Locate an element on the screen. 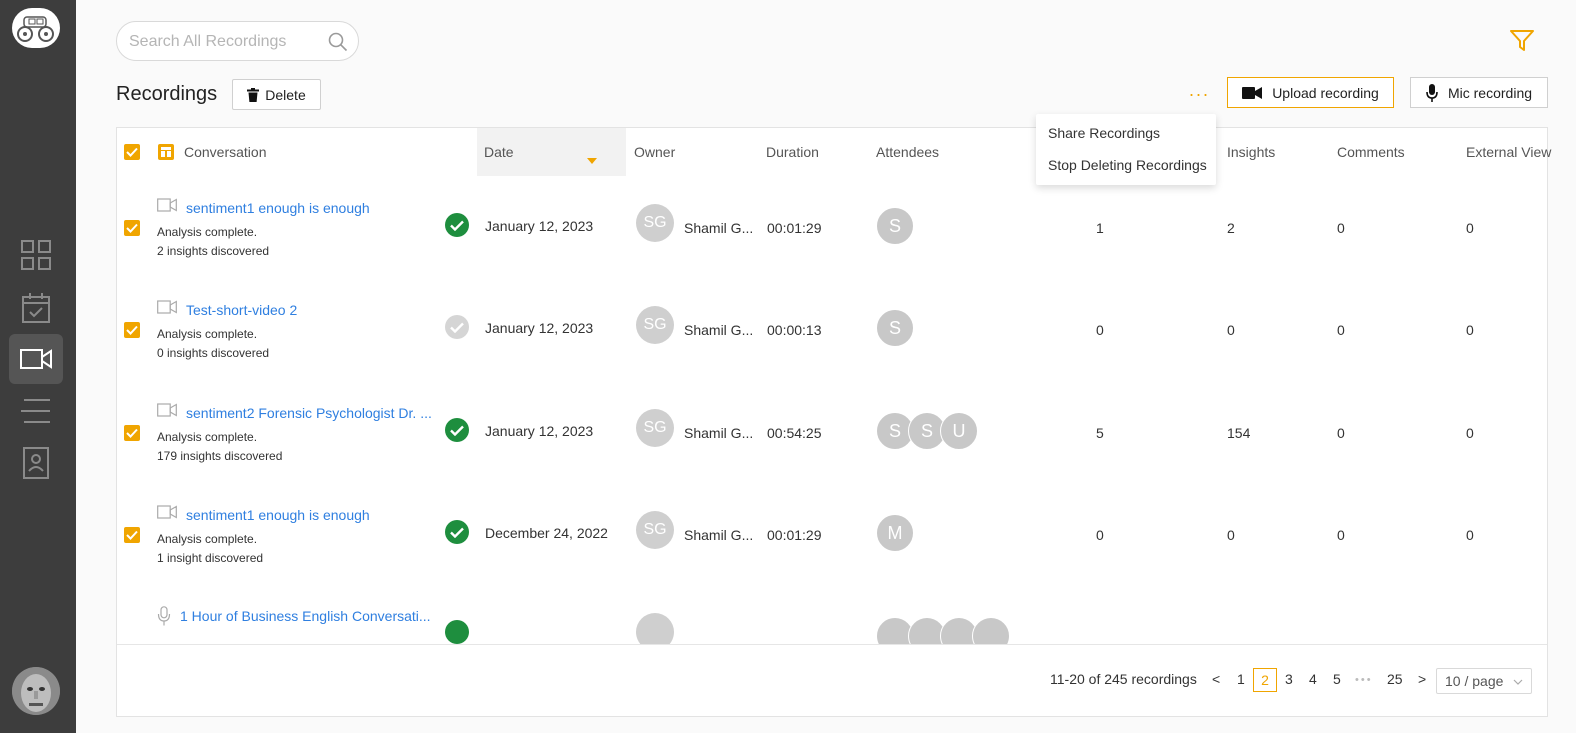 The width and height of the screenshot is (1576, 733). column-settings-icon is located at coordinates (166, 152).